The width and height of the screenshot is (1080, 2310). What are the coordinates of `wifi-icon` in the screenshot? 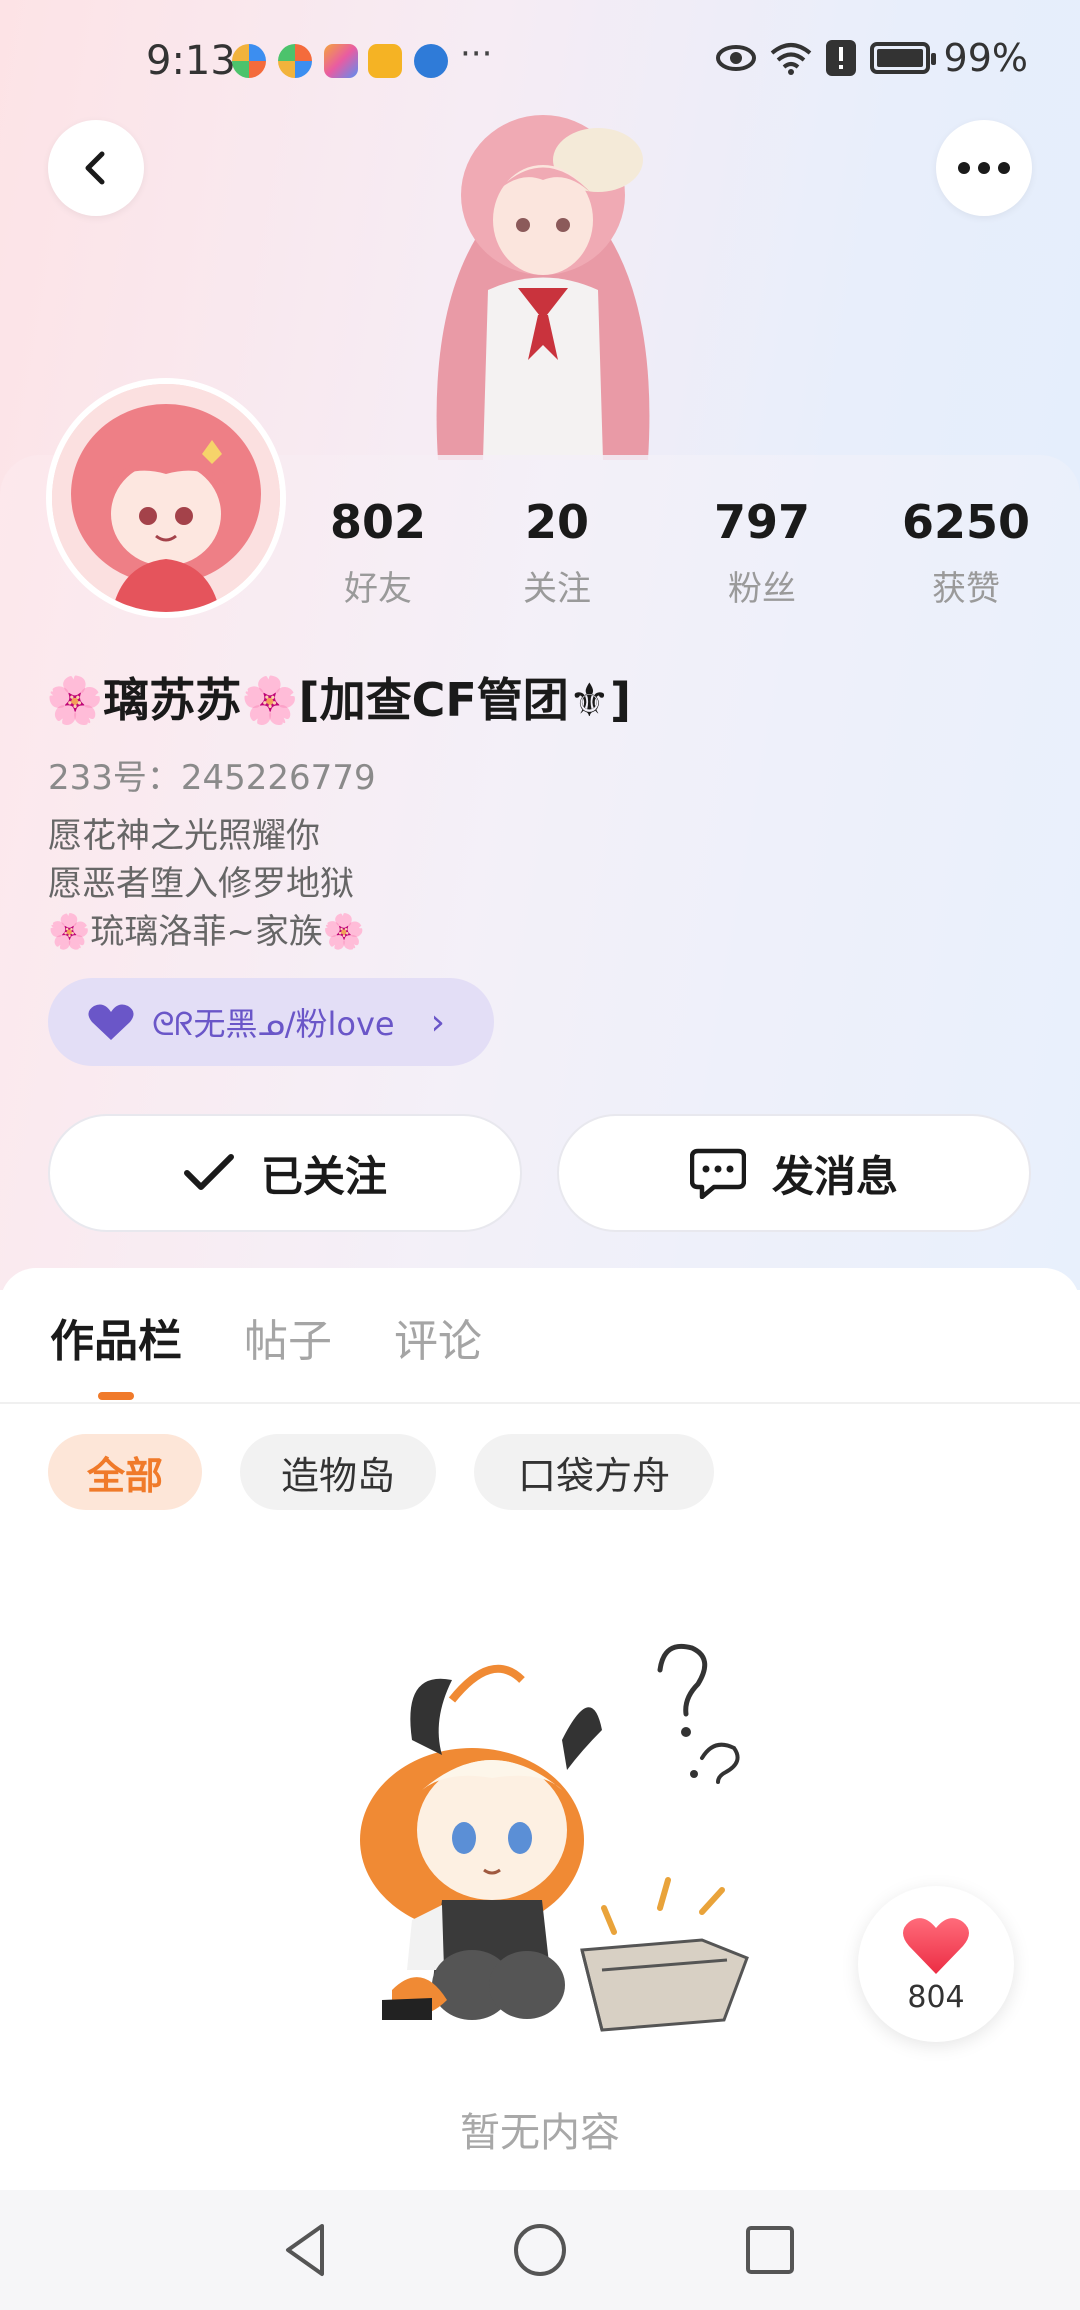 It's located at (790, 59).